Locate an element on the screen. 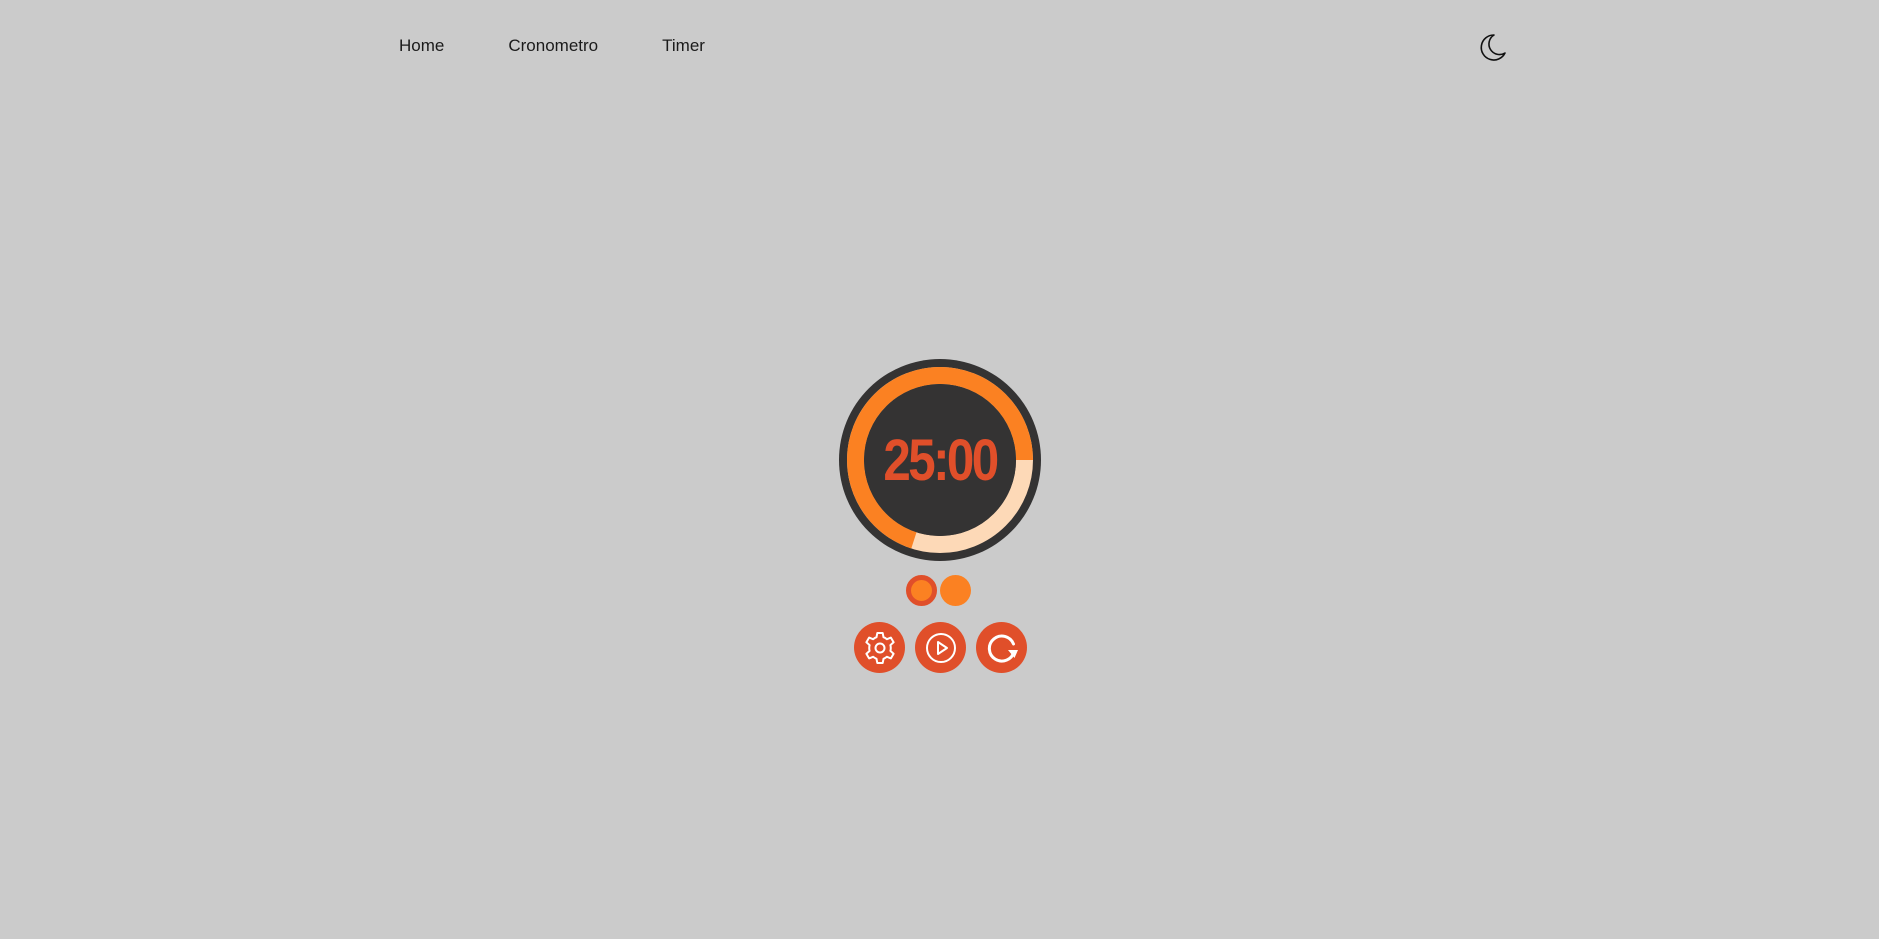 Image resolution: width=1879 pixels, height=939 pixels. reset-icon is located at coordinates (1002, 648).